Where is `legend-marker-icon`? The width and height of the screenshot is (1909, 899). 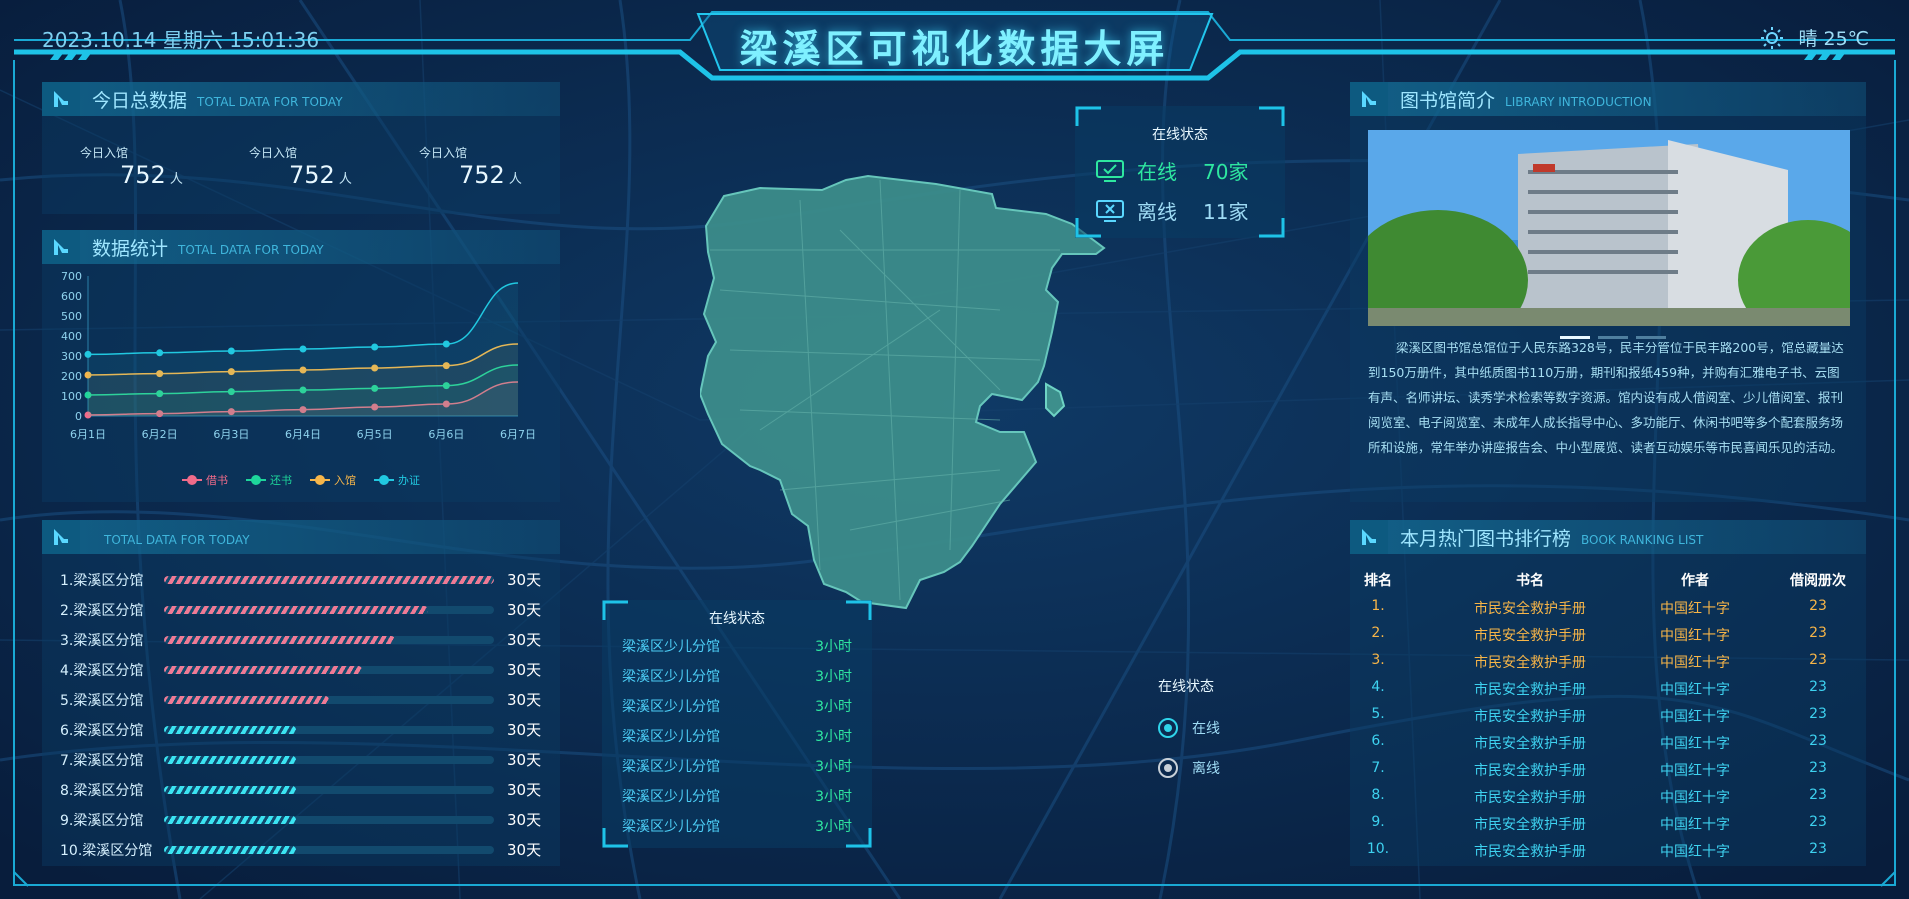 legend-marker-icon is located at coordinates (192, 480).